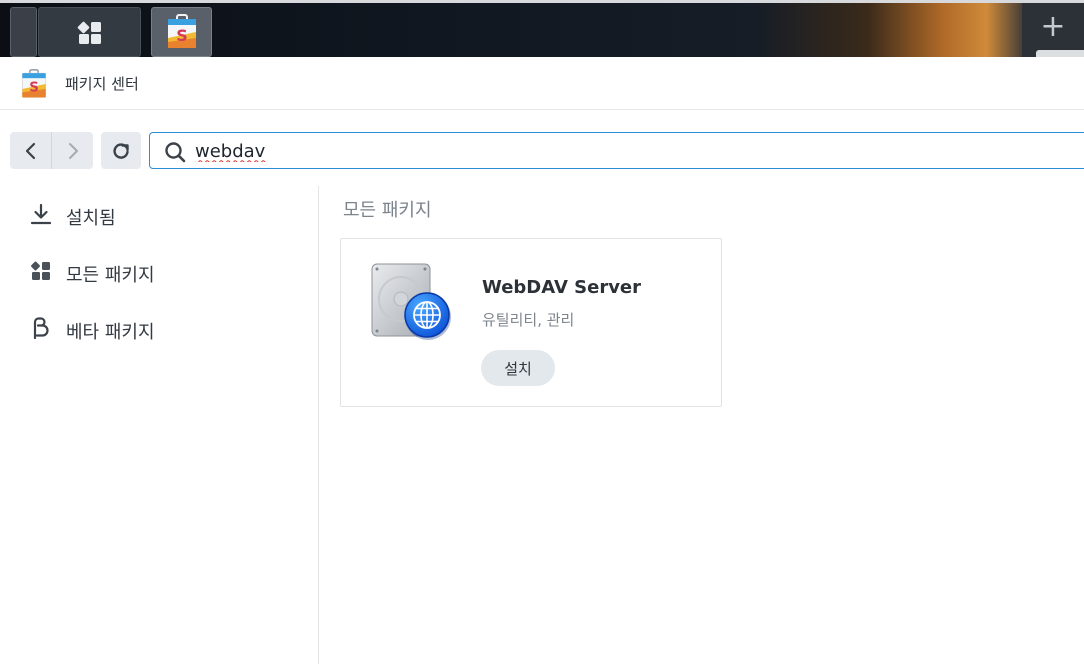 Image resolution: width=1084 pixels, height=664 pixels. I want to click on main-menu-button, so click(89, 32).